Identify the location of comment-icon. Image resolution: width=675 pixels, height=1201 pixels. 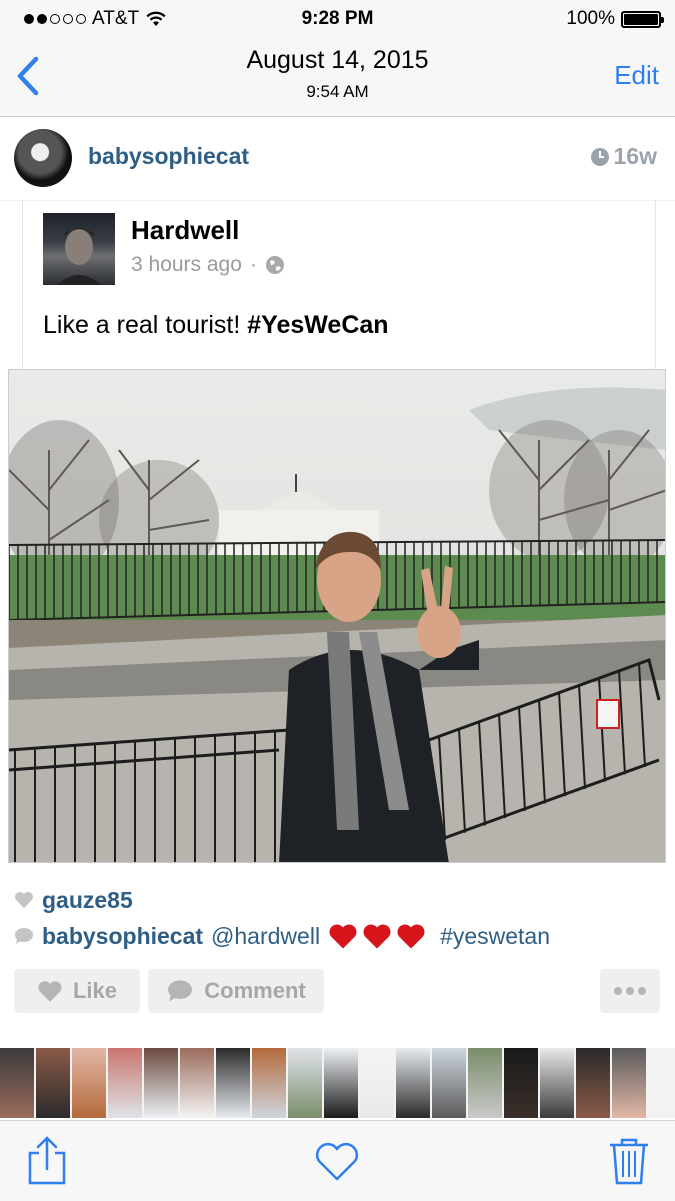
(180, 991).